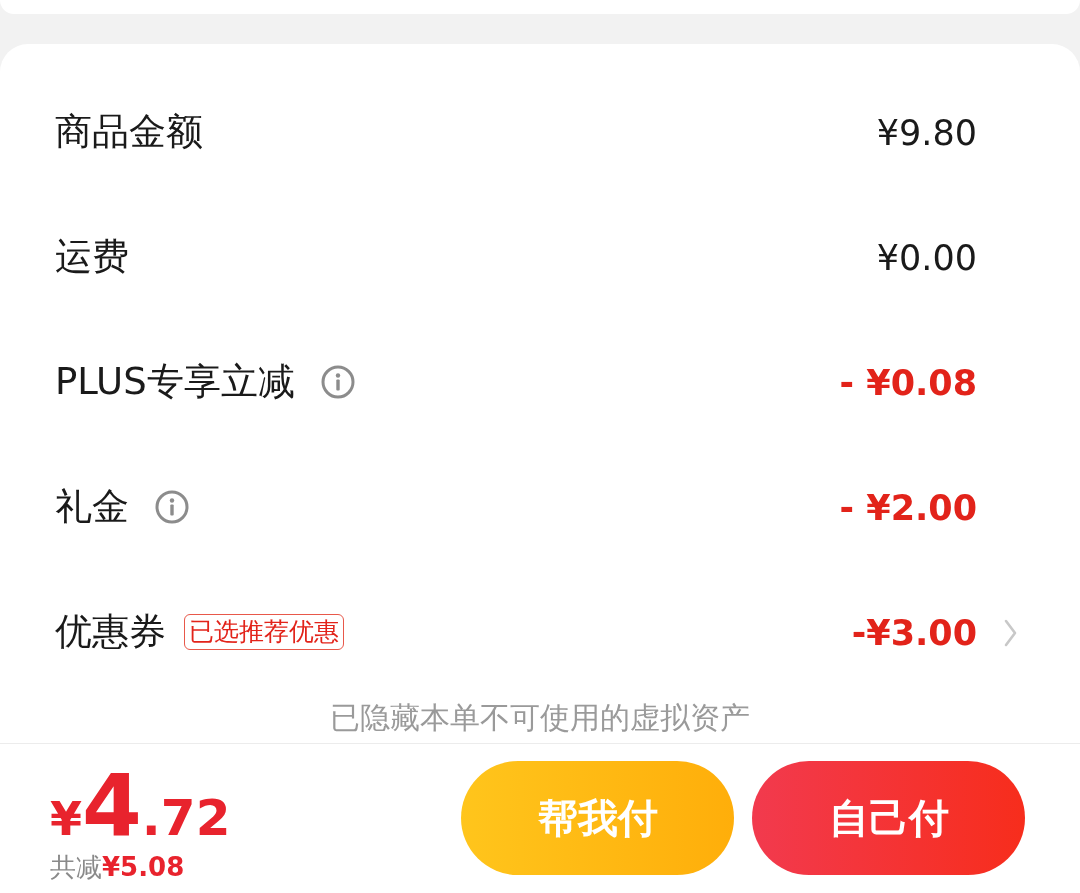 The width and height of the screenshot is (1080, 893). What do you see at coordinates (926, 257) in the screenshot?
I see `fee-amount: ¥0.00` at bounding box center [926, 257].